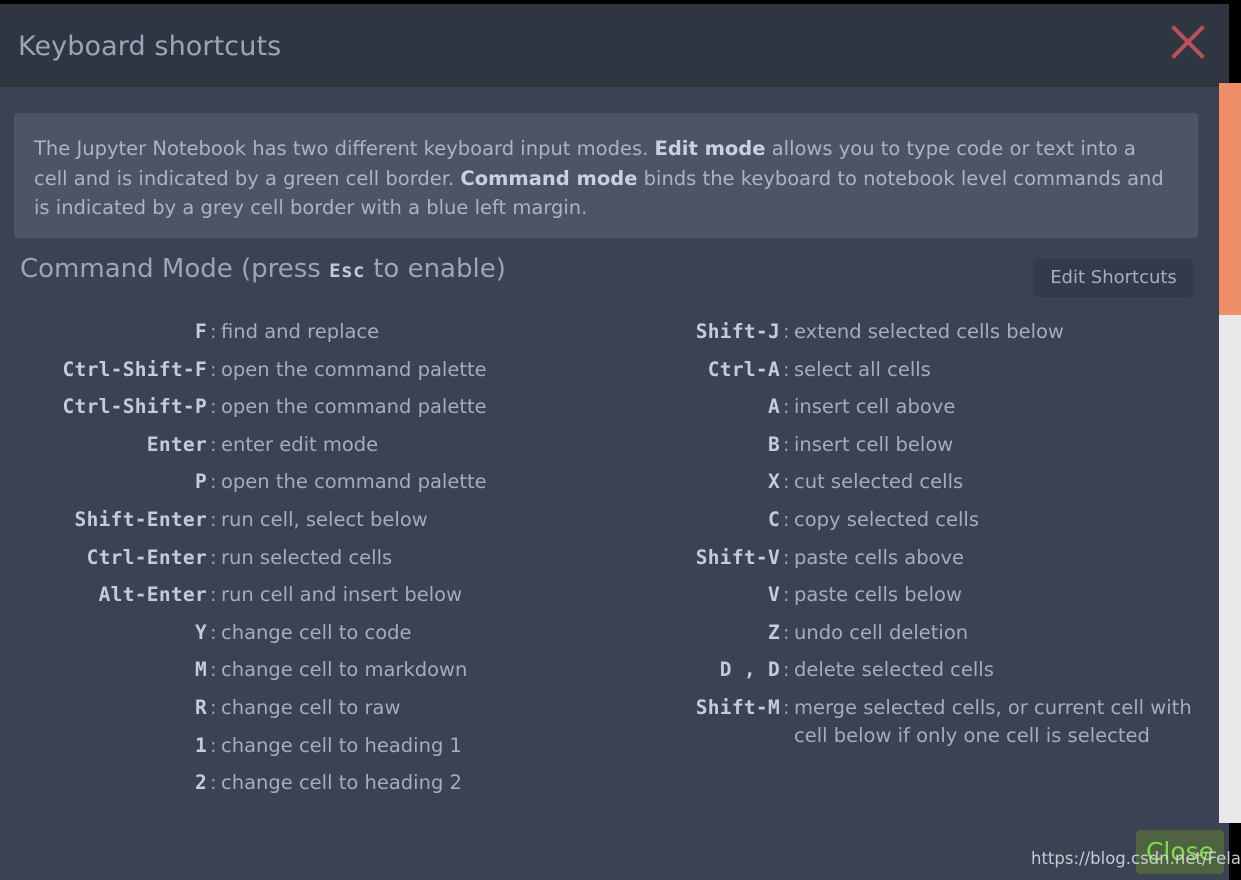  Describe the element at coordinates (134, 407) in the screenshot. I see `shortcut-key: Ctrl-Shift-P` at that location.